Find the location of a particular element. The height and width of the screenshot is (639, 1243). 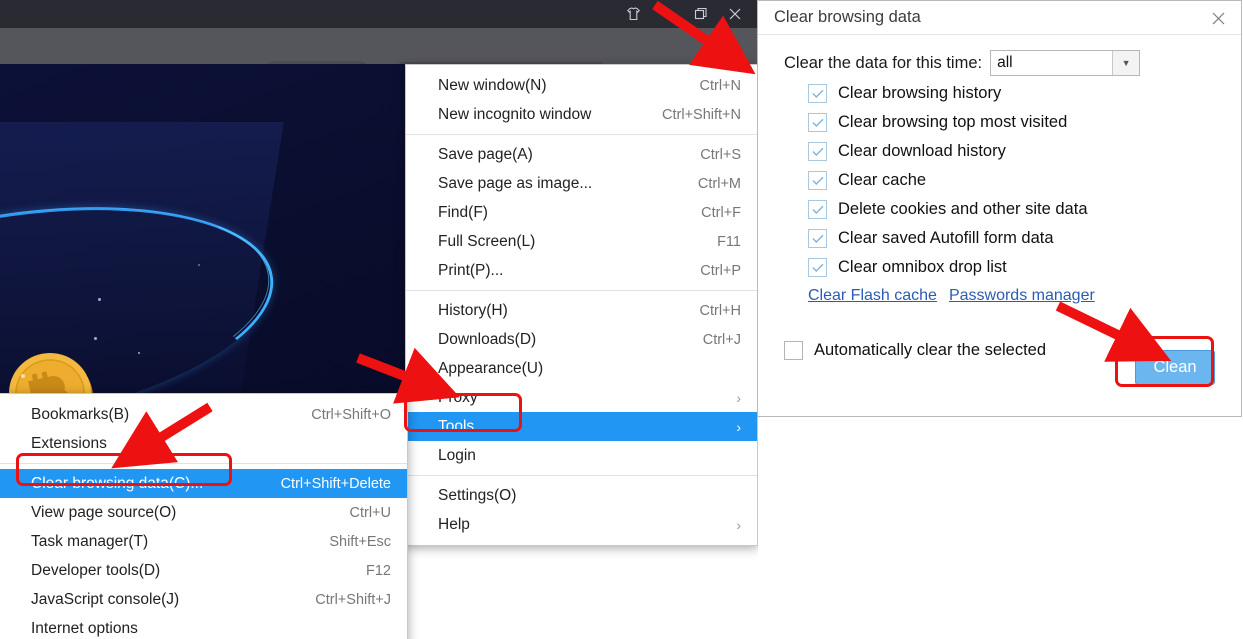

clear-autofill-checkbox is located at coordinates (817, 238).